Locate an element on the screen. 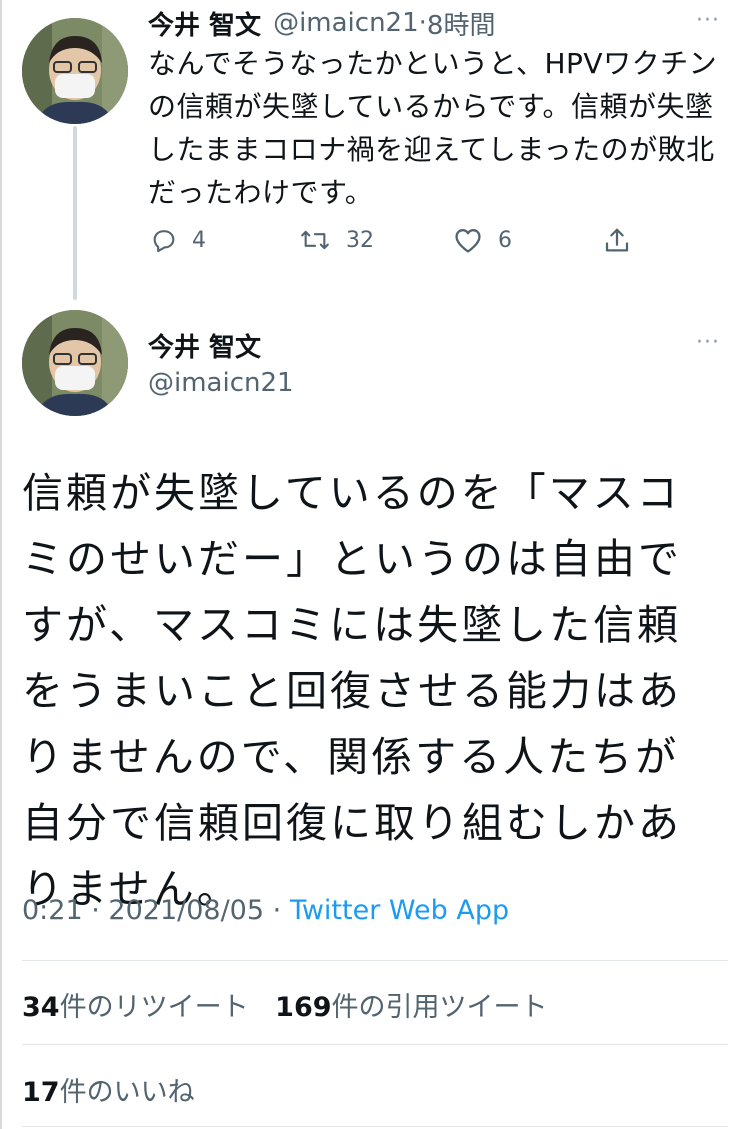 This screenshot has width=747, height=1129. retweet-count: 32 is located at coordinates (360, 240).